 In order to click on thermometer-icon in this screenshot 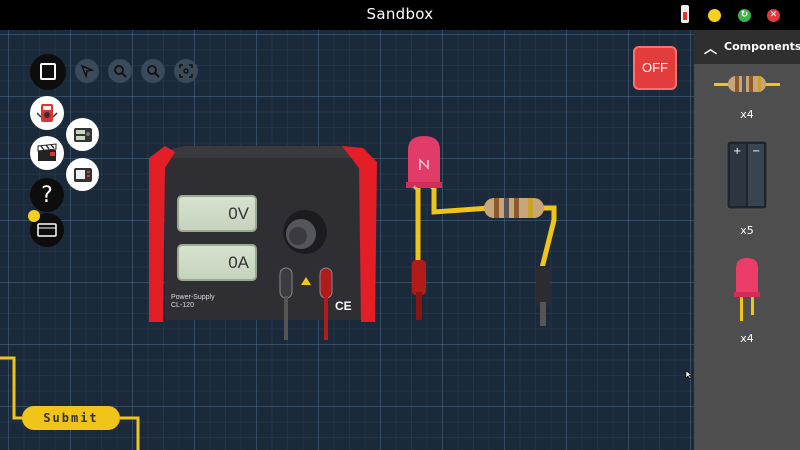, I will do `click(685, 14)`.